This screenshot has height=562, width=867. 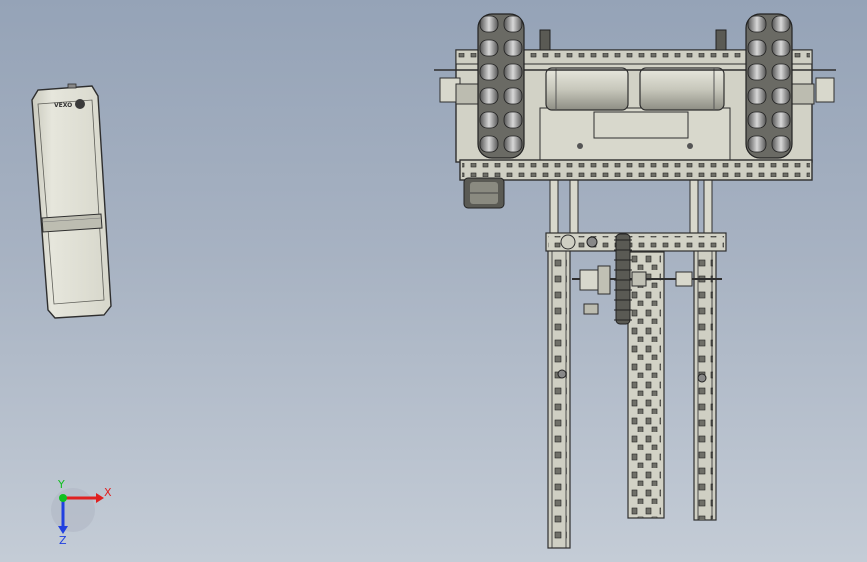 What do you see at coordinates (636, 242) in the screenshot?
I see `arm-crossbar` at bounding box center [636, 242].